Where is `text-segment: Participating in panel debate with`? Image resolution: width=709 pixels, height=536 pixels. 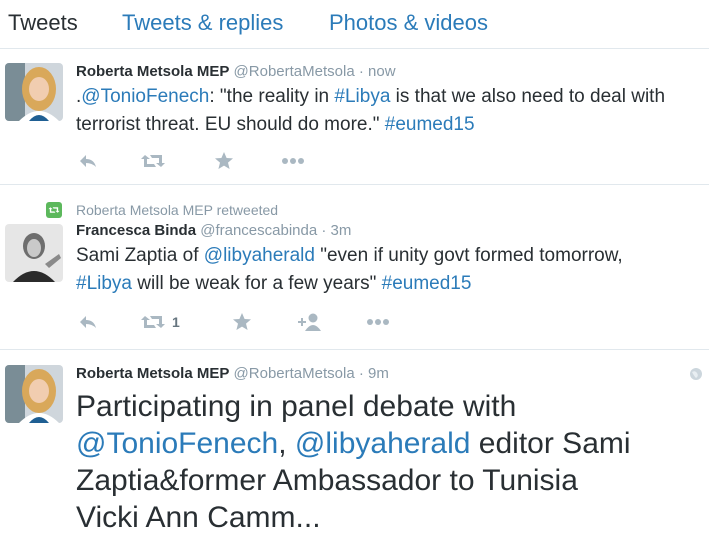
text-segment: Participating in panel debate with is located at coordinates (296, 406).